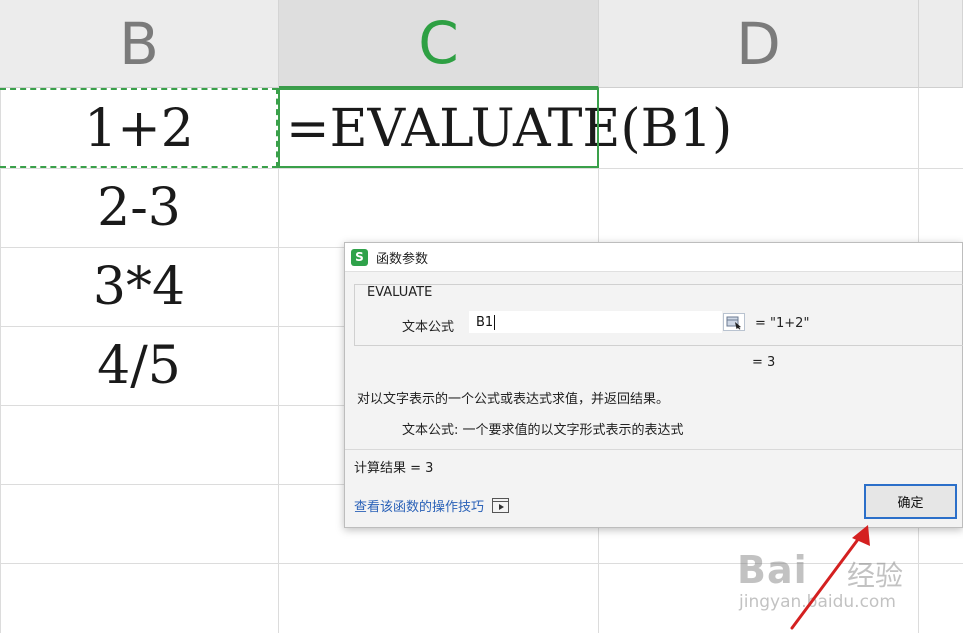 This screenshot has width=963, height=633. I want to click on grid-line, so click(278, 360).